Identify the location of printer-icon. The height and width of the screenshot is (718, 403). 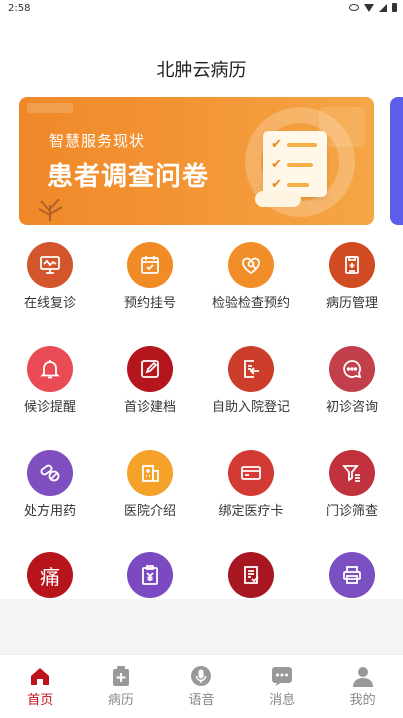
(352, 575).